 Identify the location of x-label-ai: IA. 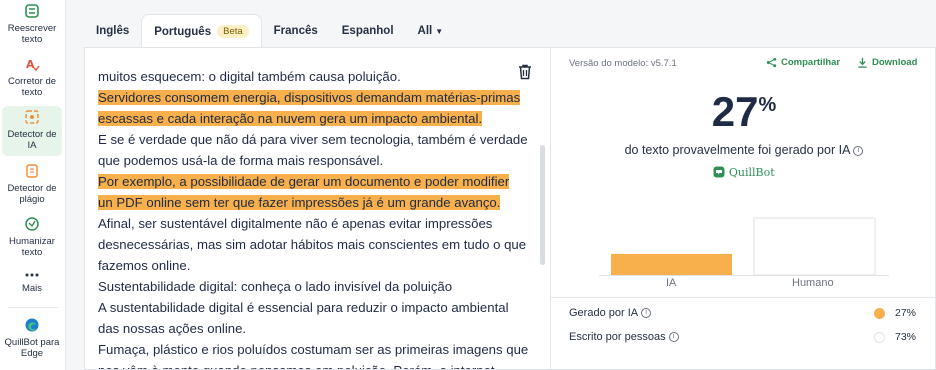
(671, 283).